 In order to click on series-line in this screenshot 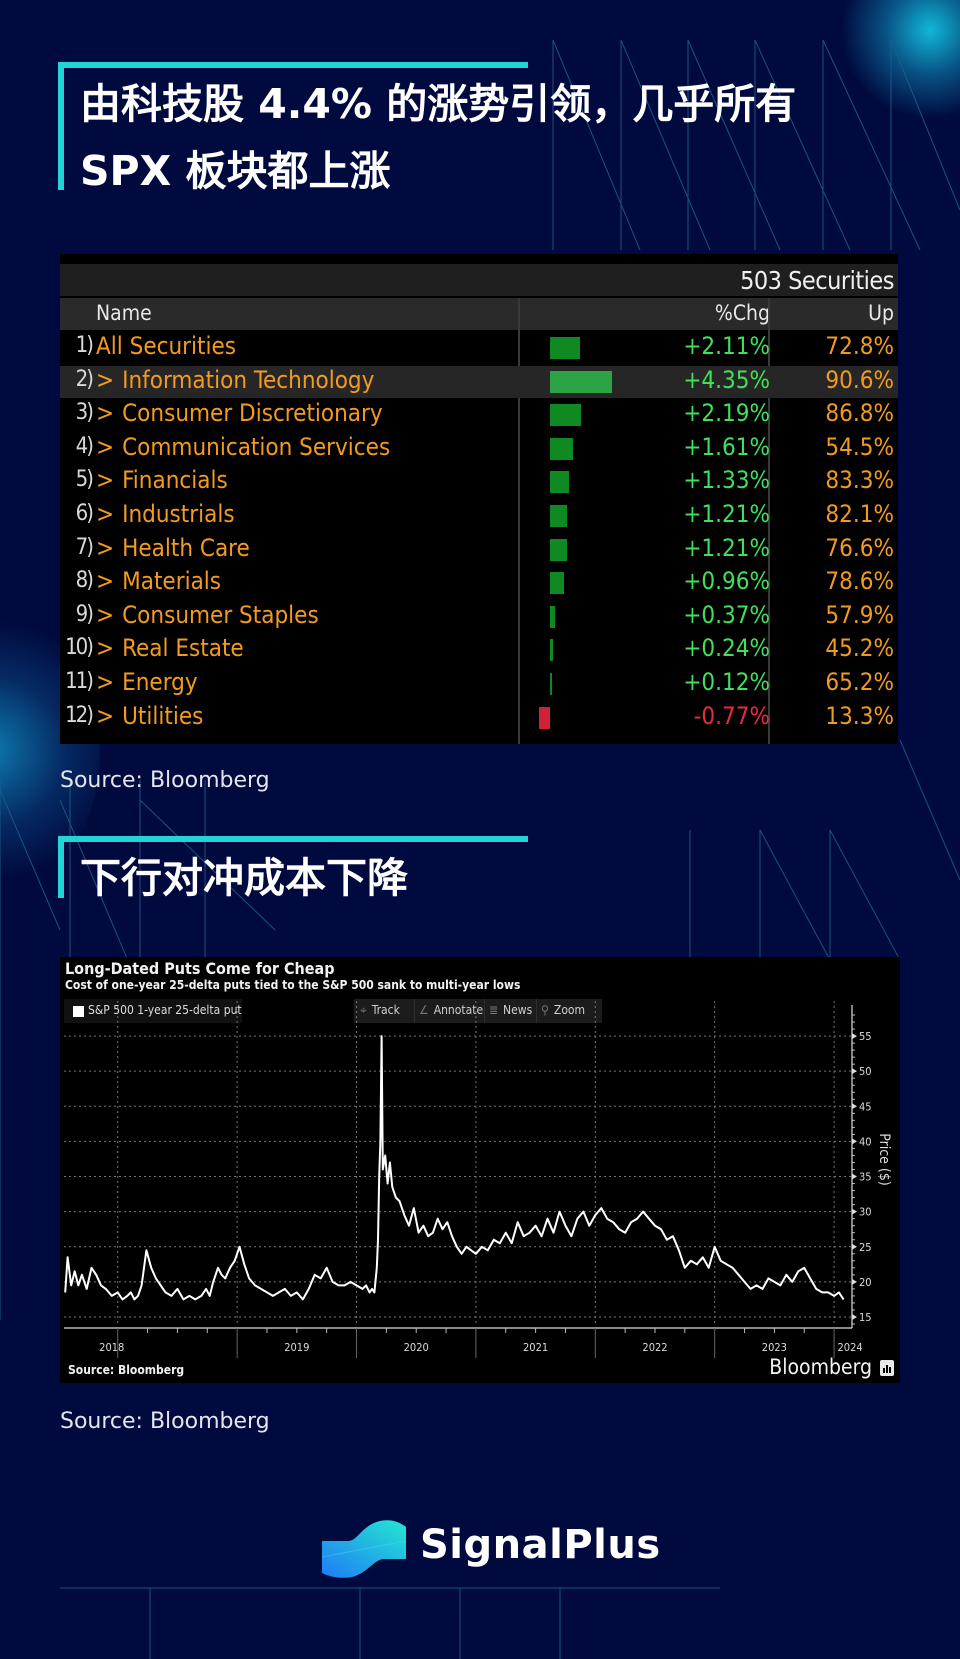, I will do `click(454, 1168)`.